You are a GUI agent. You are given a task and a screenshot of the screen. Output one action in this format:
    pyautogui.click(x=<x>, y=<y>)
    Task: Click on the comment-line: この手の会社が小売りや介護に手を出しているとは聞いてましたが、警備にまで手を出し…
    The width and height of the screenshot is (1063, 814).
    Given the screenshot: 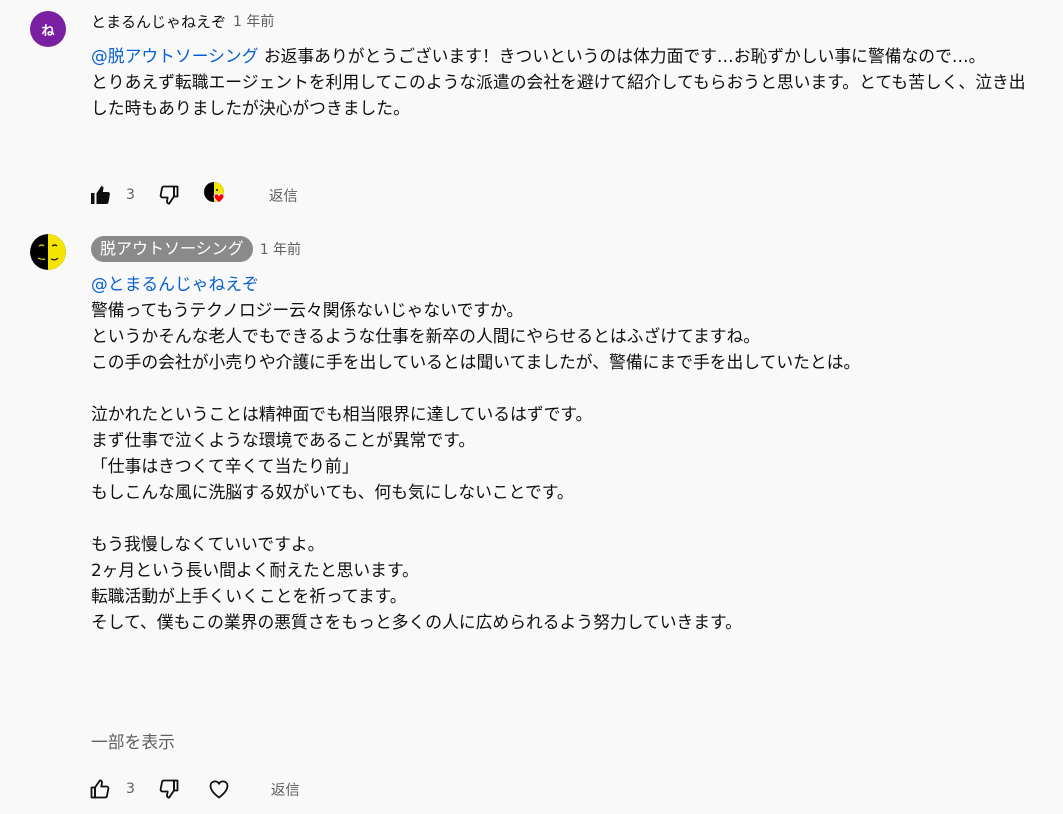 What is the action you would take?
    pyautogui.click(x=476, y=362)
    